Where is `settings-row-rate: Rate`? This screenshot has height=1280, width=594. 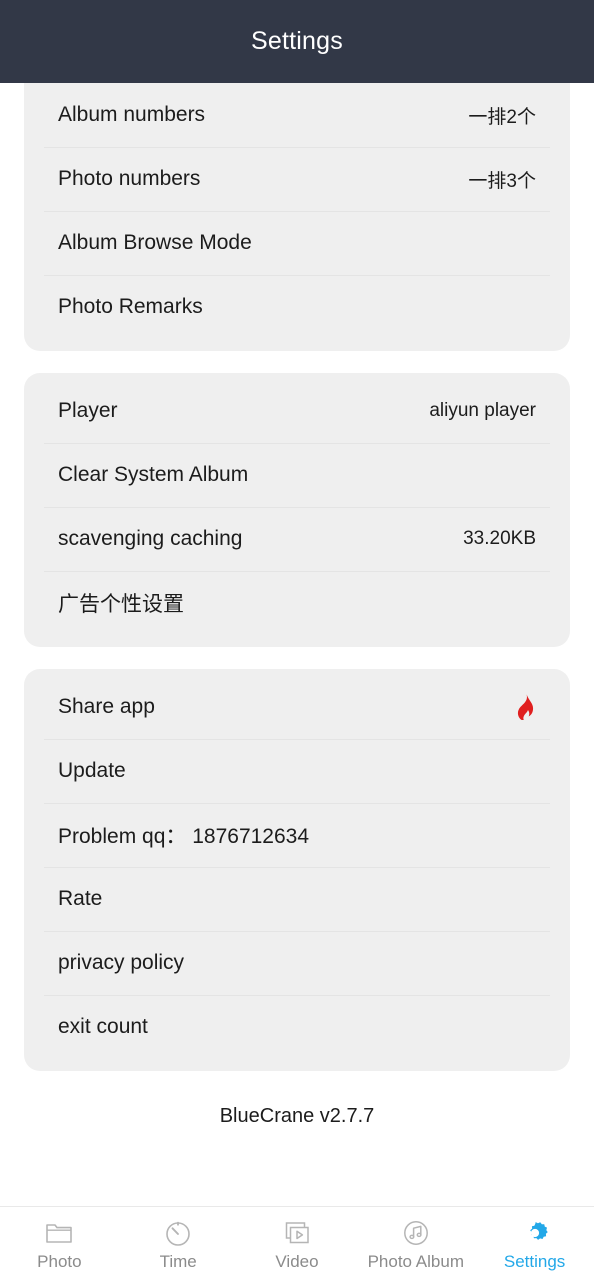
settings-row-rate: Rate is located at coordinates (297, 899).